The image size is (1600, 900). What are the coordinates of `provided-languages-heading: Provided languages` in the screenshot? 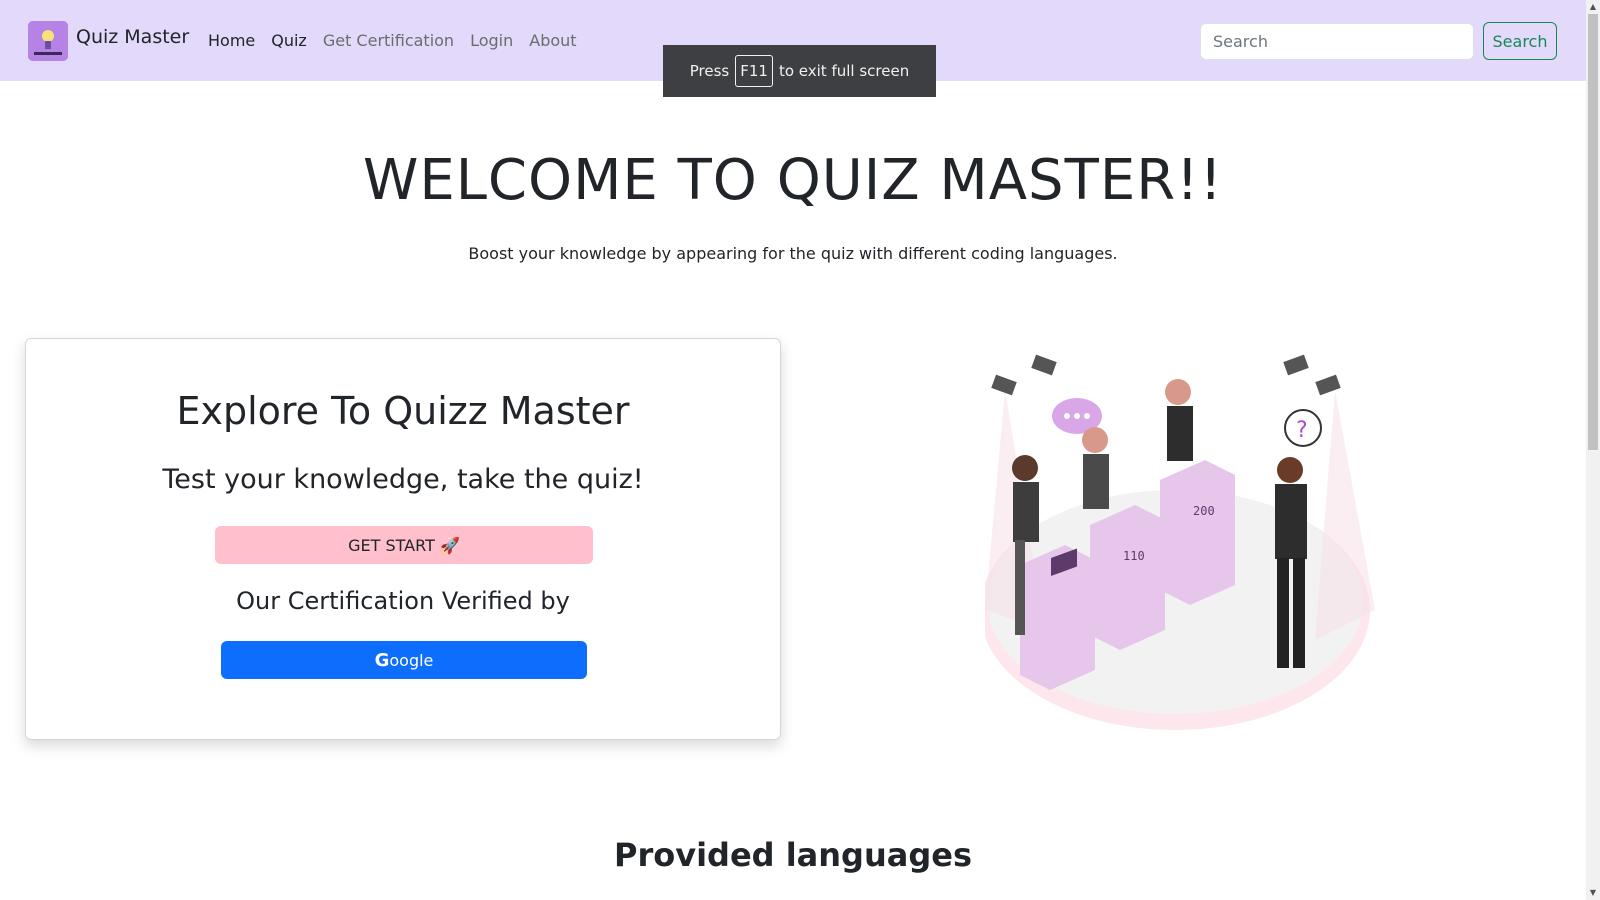 It's located at (793, 855).